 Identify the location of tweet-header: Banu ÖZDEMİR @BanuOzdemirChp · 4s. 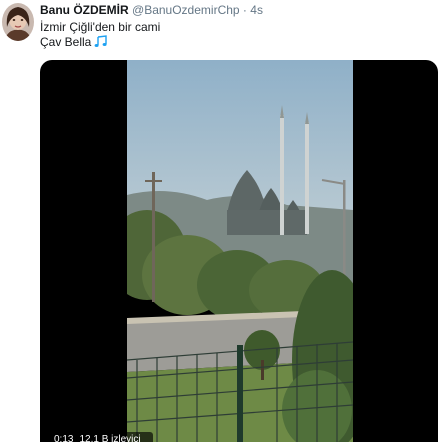
(240, 10).